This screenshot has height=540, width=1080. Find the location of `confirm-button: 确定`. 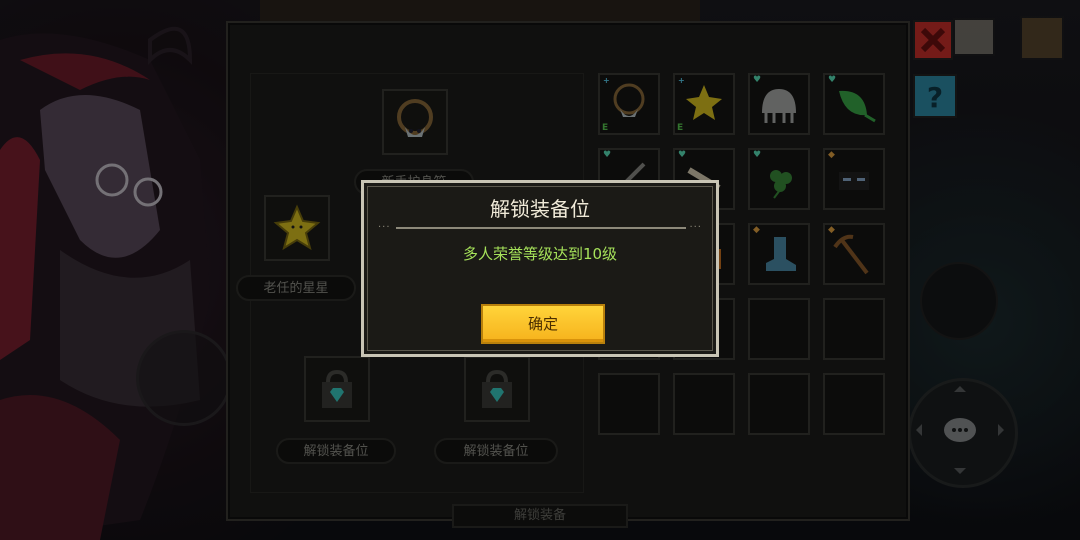

confirm-button: 确定 is located at coordinates (543, 324).